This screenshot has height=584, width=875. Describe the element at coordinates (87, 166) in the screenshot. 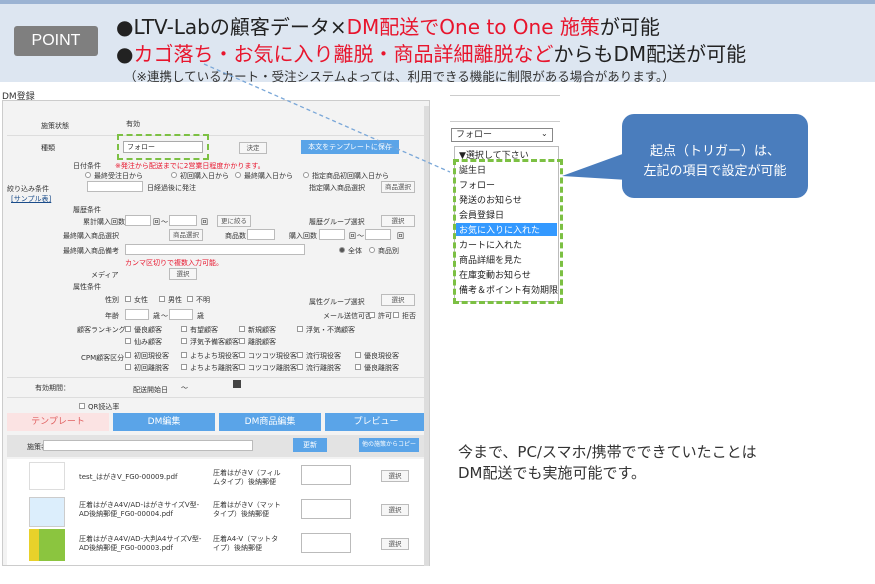

I see `date-cond-label: 日付条件` at that location.